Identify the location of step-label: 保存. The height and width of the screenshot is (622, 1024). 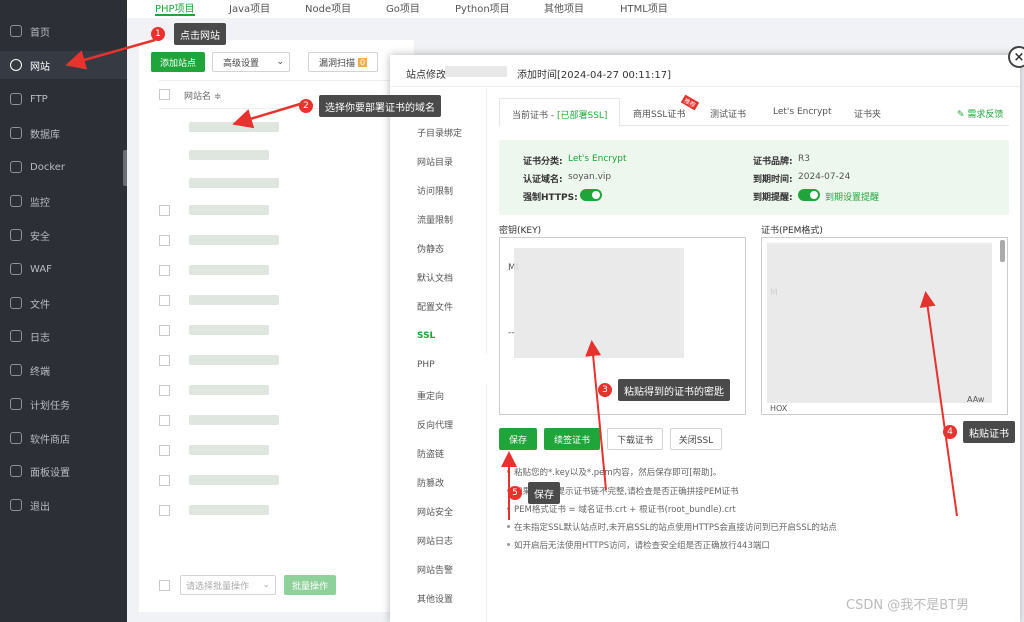
(544, 493).